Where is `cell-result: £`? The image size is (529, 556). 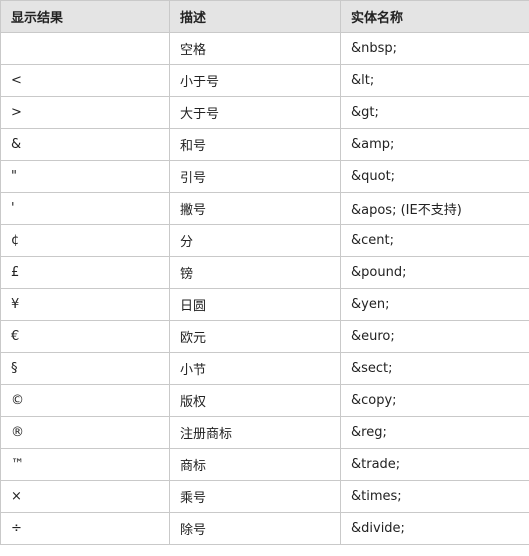 cell-result: £ is located at coordinates (85, 272).